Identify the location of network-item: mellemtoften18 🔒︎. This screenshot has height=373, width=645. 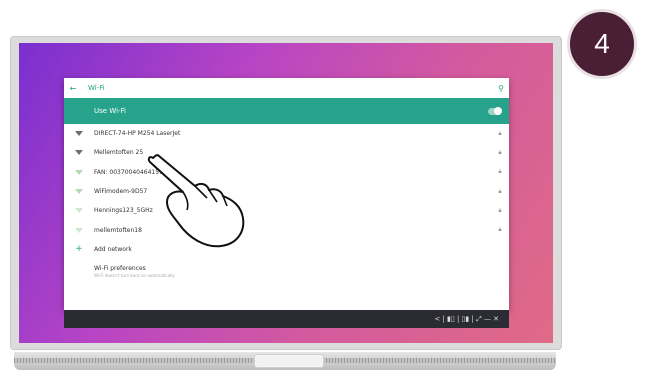
(286, 229).